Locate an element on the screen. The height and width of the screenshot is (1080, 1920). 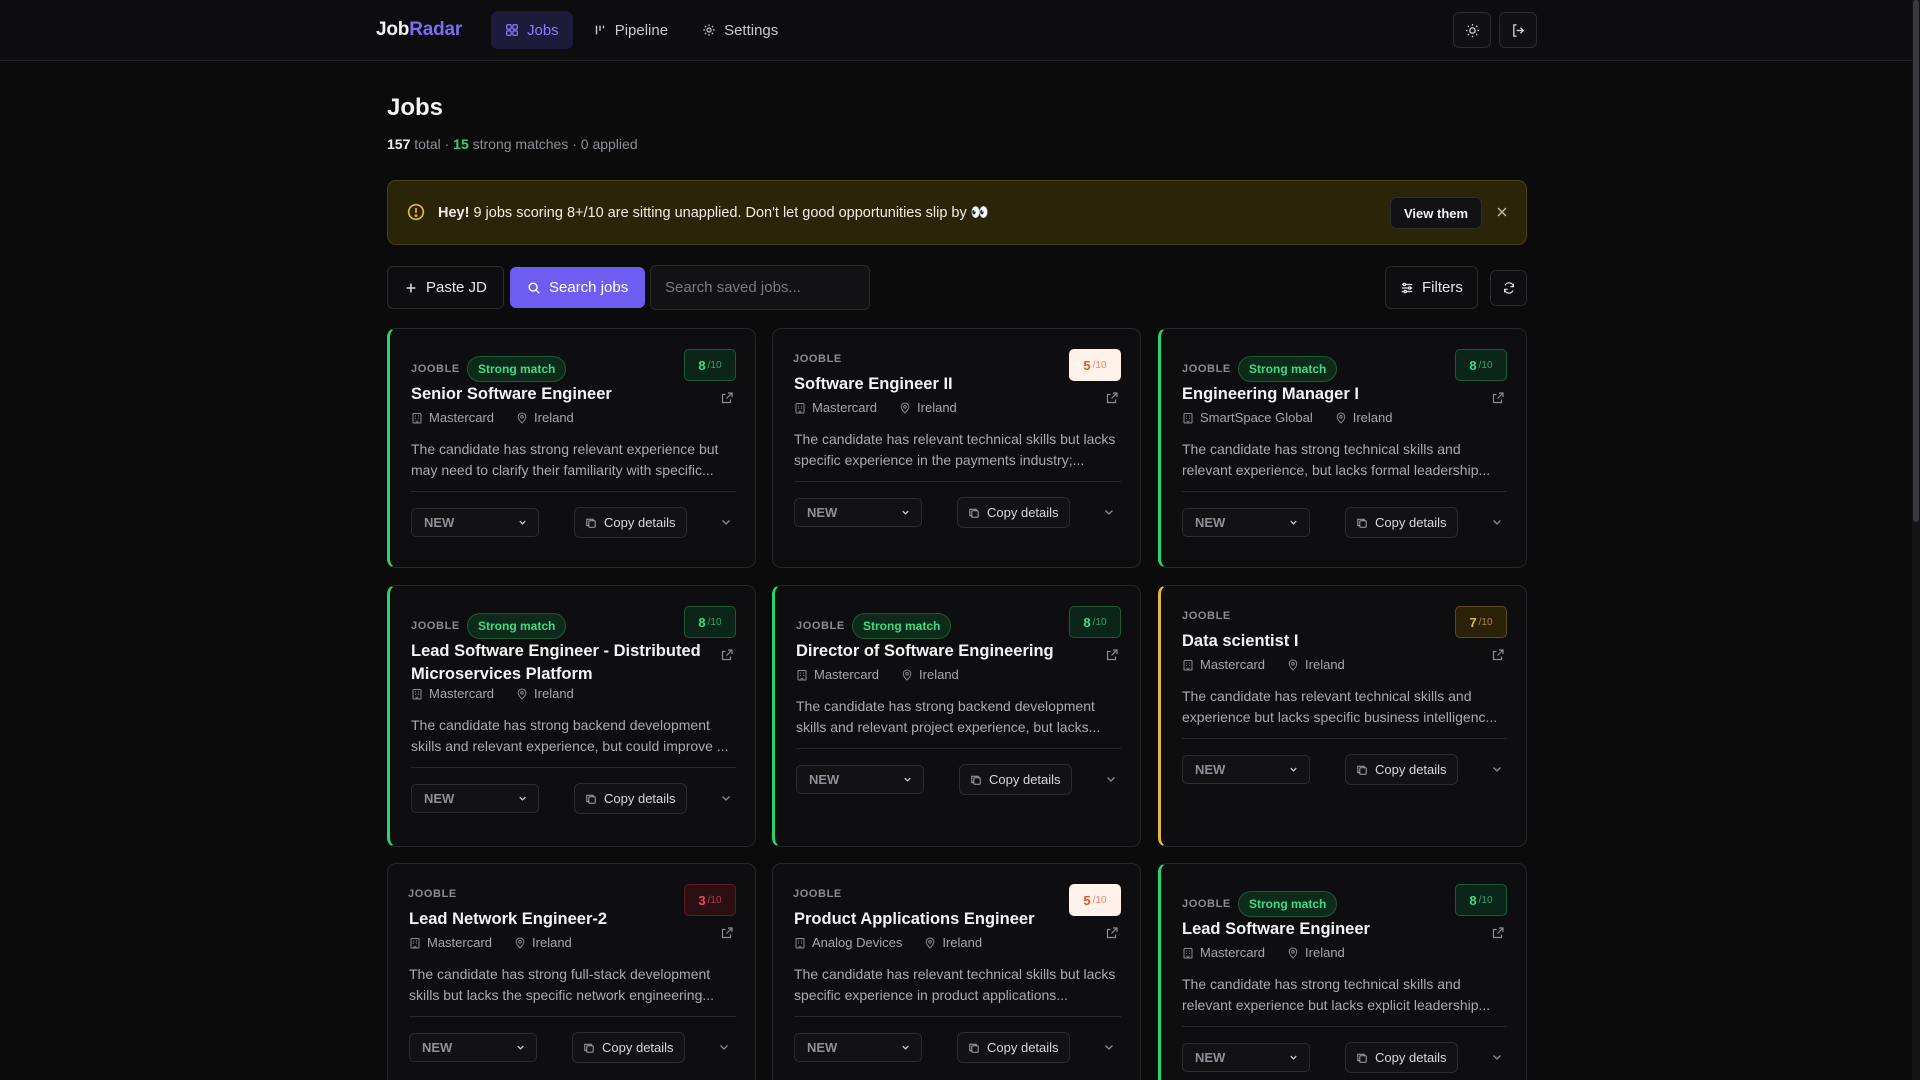
score-value: 3 is located at coordinates (702, 900).